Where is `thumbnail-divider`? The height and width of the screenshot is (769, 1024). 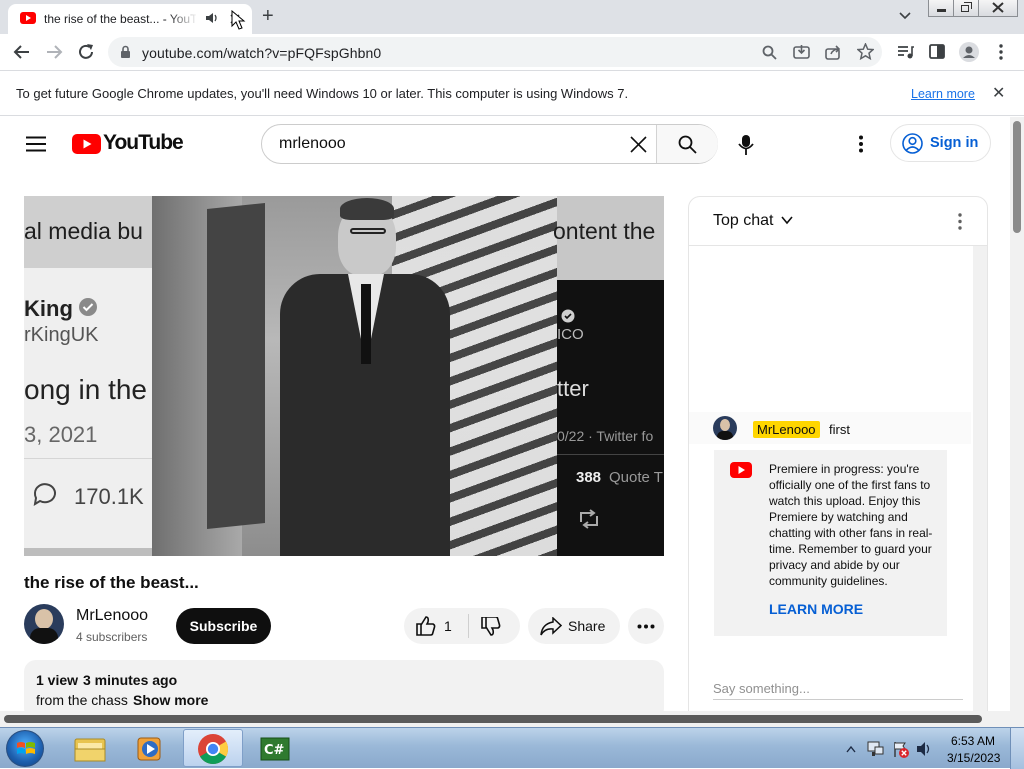 thumbnail-divider is located at coordinates (88, 458).